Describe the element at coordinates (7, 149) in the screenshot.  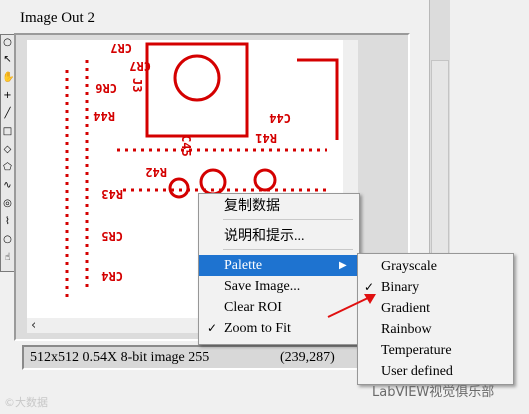
I see `rotated-rect-icon: ◇` at that location.